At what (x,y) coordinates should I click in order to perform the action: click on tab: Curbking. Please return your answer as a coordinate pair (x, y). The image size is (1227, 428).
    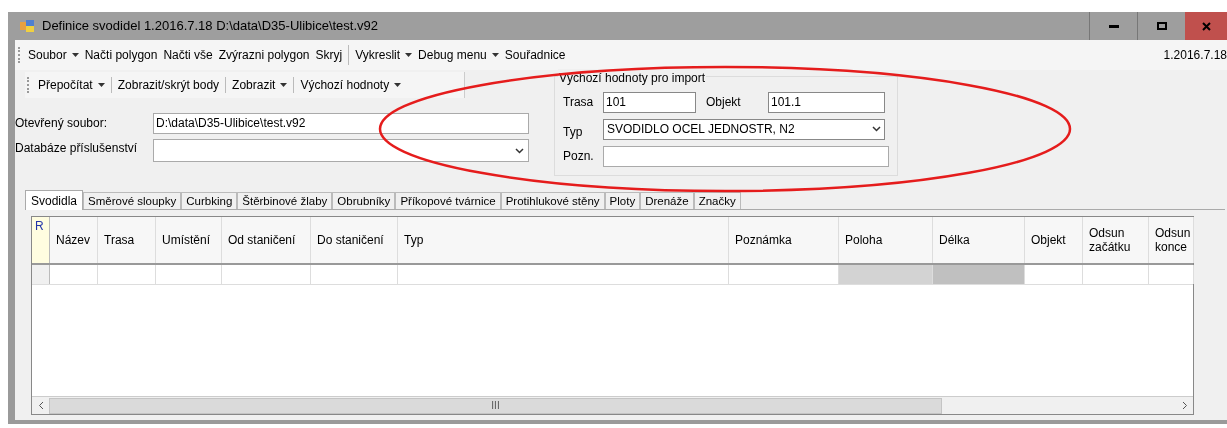
    Looking at the image, I should click on (209, 200).